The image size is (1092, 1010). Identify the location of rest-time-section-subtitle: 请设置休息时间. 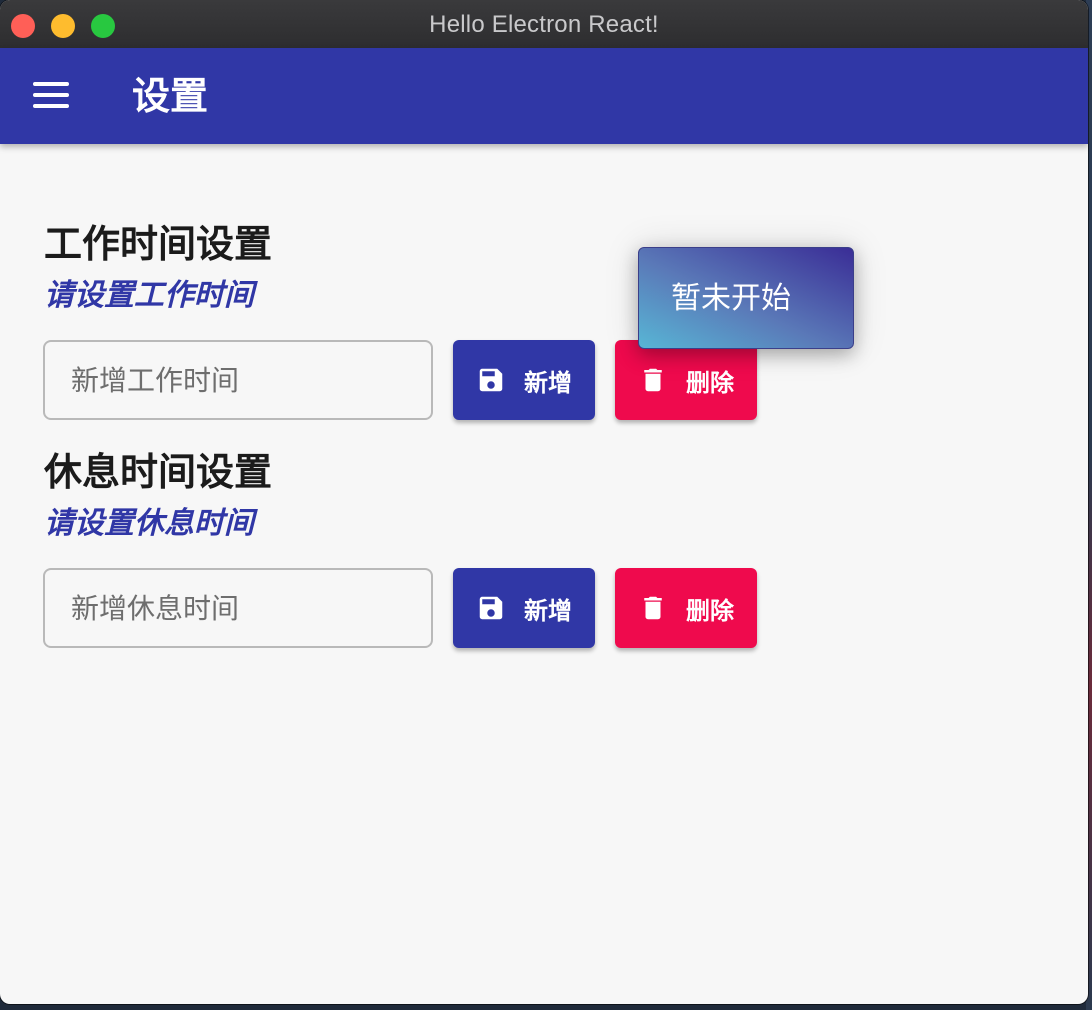
(149, 523).